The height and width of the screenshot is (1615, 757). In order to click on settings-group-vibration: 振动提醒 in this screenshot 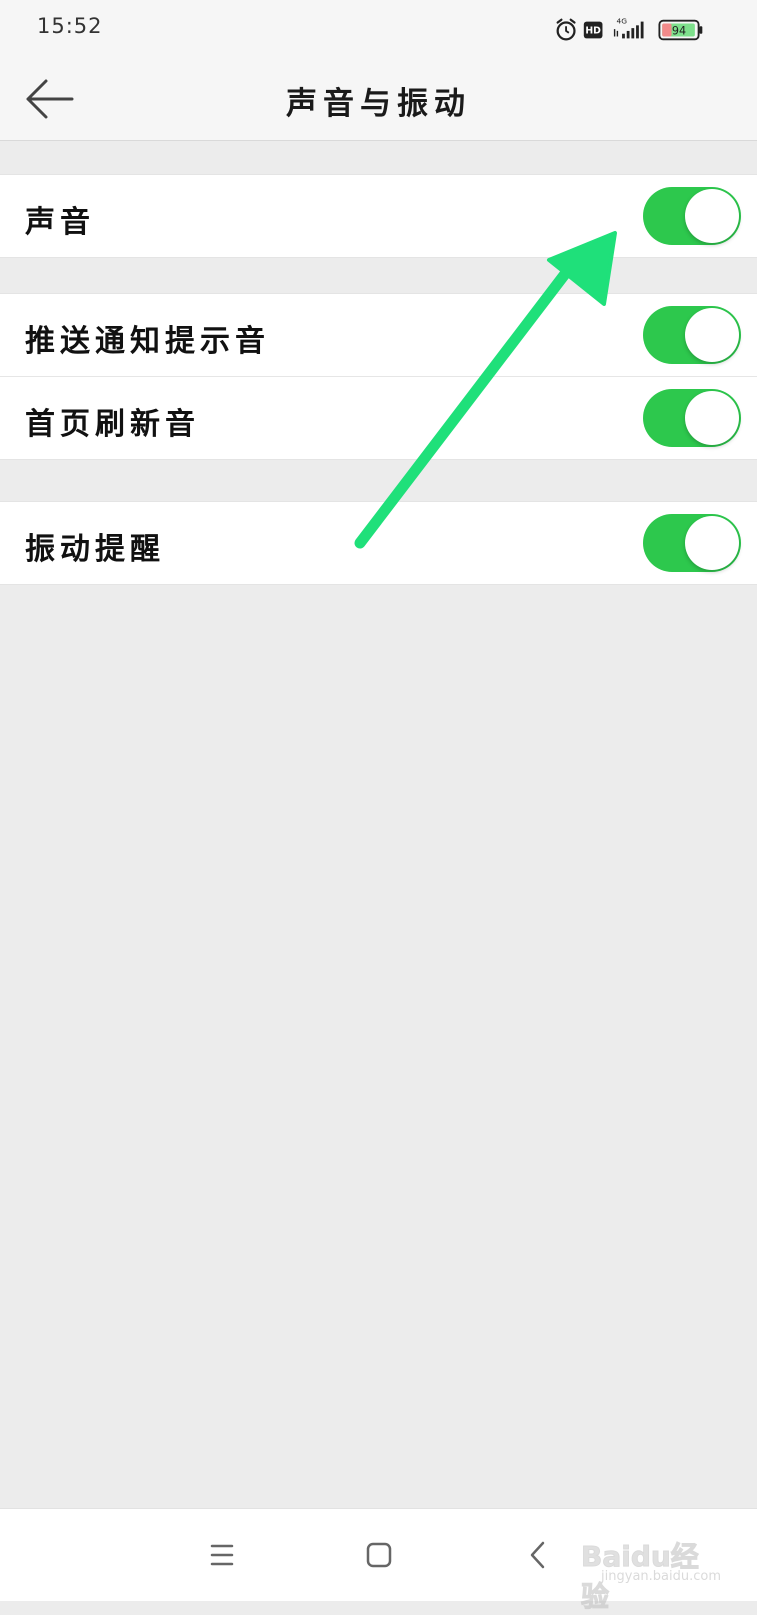, I will do `click(378, 543)`.